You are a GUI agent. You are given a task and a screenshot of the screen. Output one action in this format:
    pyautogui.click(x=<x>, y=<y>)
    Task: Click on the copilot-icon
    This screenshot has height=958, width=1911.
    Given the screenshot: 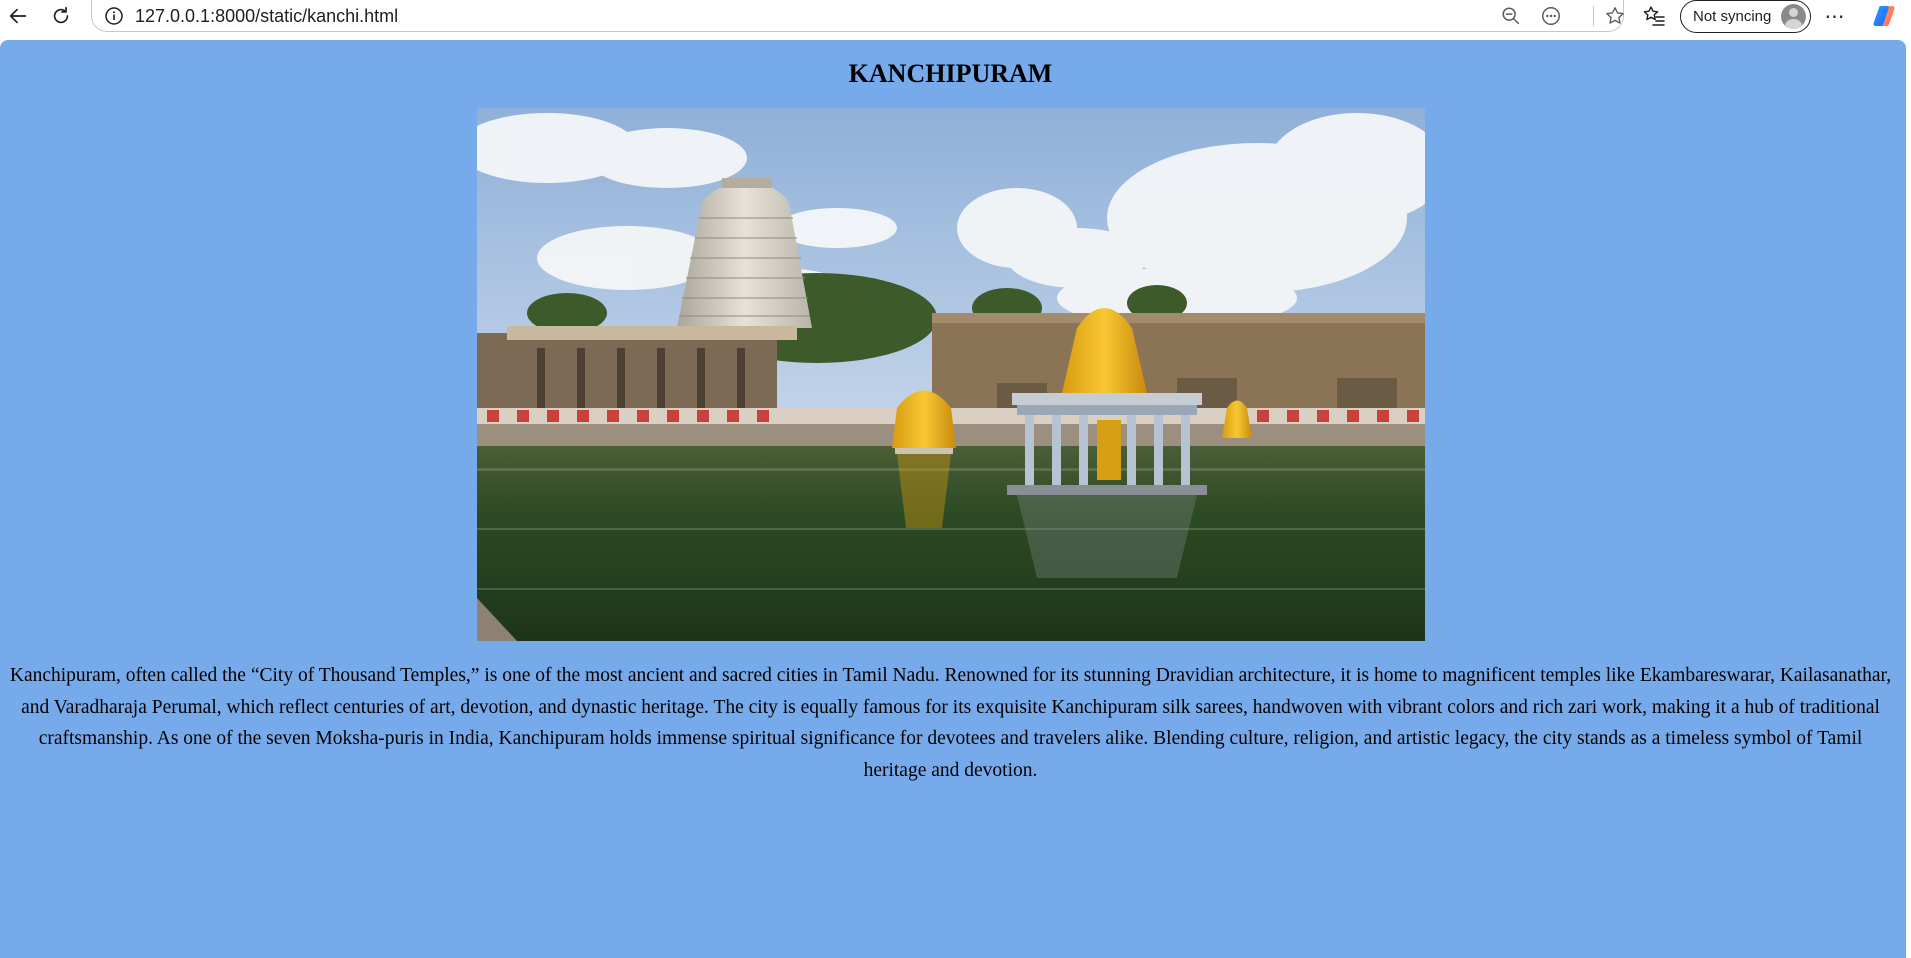 What is the action you would take?
    pyautogui.click(x=1884, y=16)
    